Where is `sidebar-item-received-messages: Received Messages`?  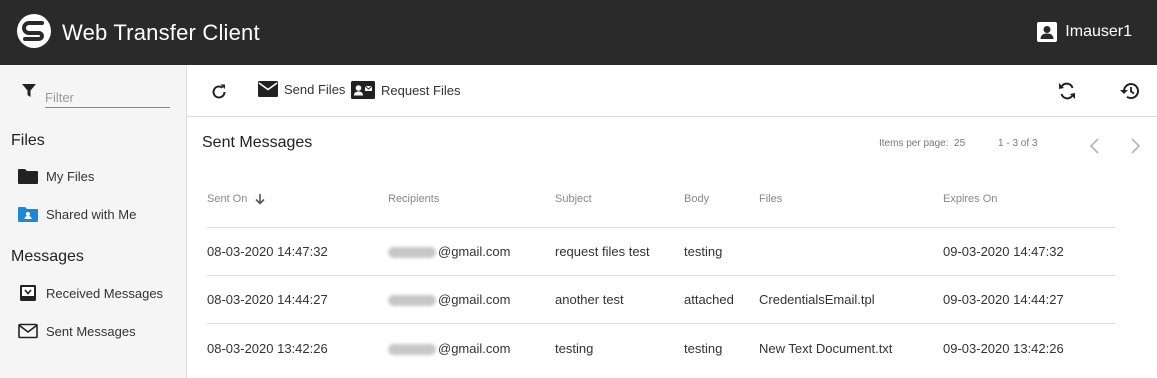 sidebar-item-received-messages: Received Messages is located at coordinates (90, 293).